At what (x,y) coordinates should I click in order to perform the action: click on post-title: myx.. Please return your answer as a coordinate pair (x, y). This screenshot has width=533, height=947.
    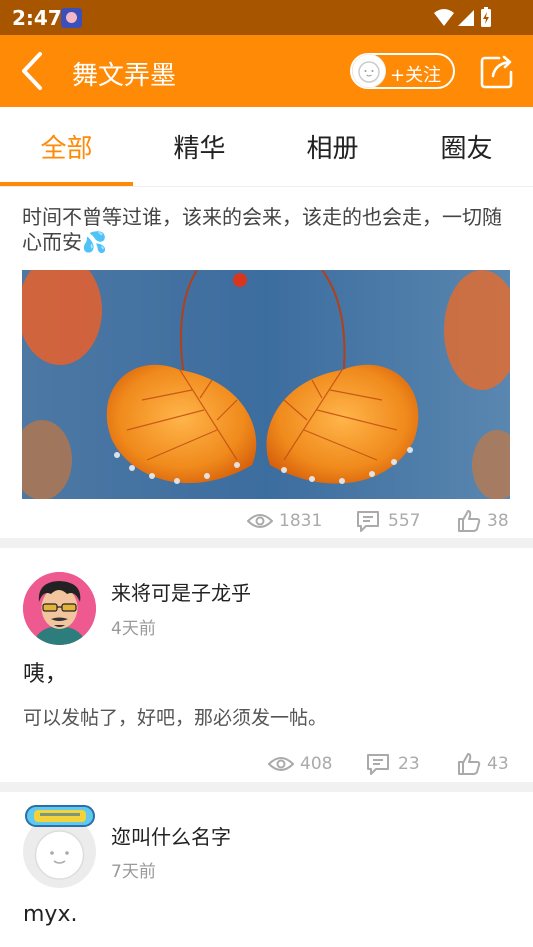
    Looking at the image, I should click on (50, 914).